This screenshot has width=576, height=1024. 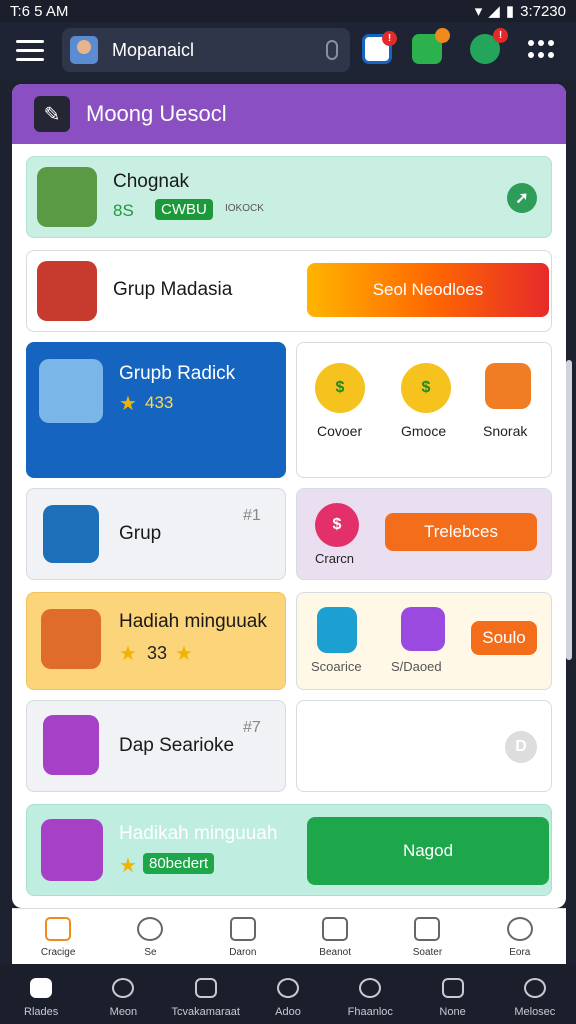 I want to click on trelebces-label: Trelebces, so click(x=460, y=531).